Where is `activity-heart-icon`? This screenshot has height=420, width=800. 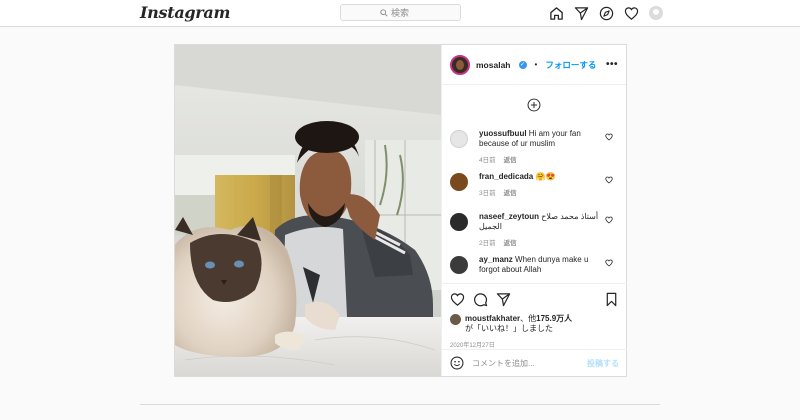
activity-heart-icon is located at coordinates (631, 13).